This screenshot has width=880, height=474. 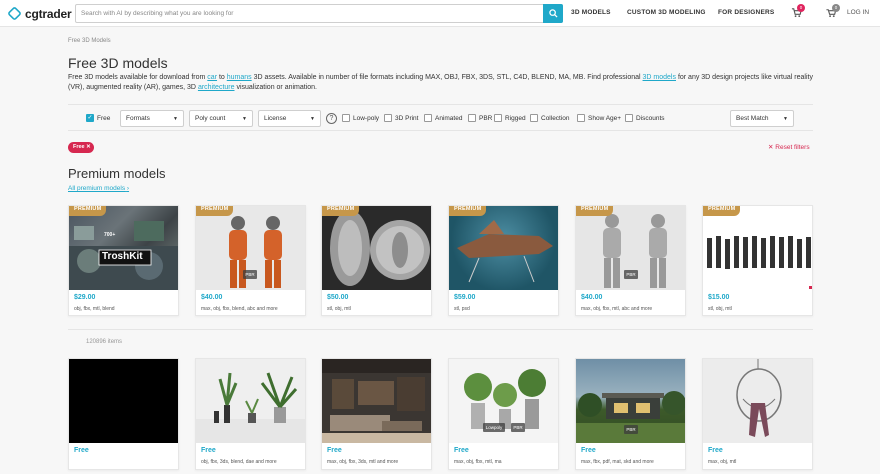 I want to click on description-text: visualization or animation., so click(x=276, y=87).